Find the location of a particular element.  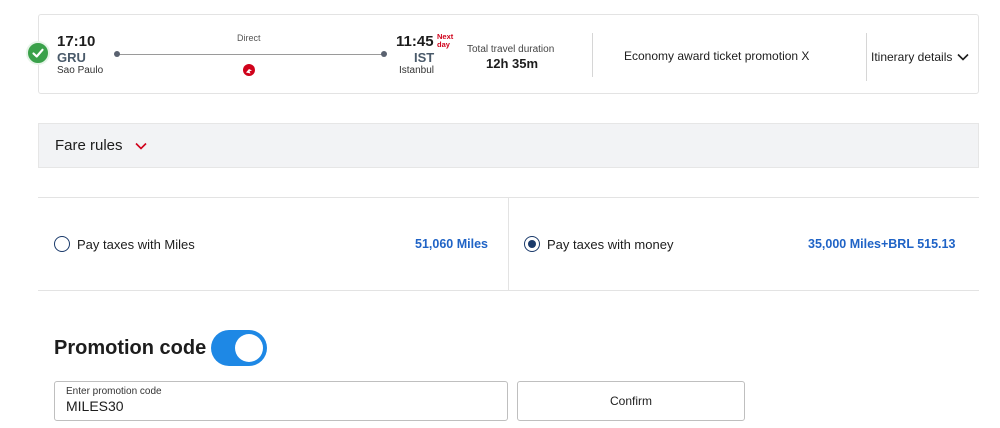

pay-with-money-radio is located at coordinates (532, 244).